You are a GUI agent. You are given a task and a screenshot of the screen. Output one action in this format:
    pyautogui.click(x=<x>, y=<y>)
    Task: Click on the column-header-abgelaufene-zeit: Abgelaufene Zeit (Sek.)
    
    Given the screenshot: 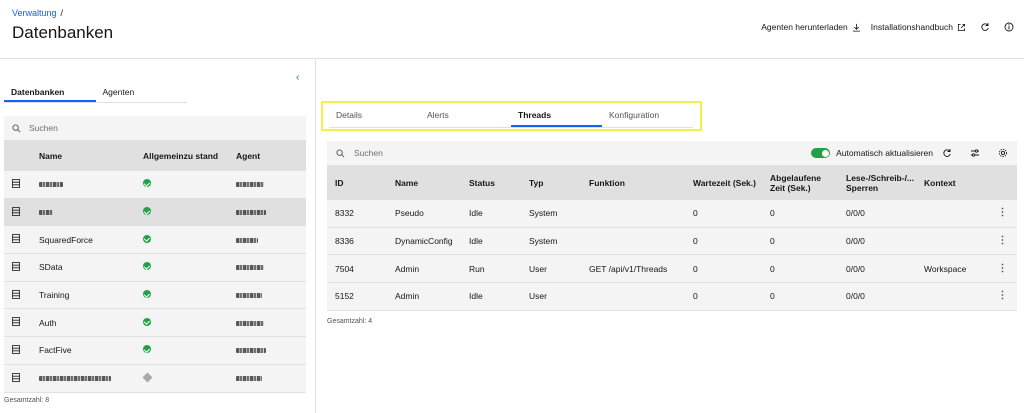 What is the action you would take?
    pyautogui.click(x=800, y=183)
    